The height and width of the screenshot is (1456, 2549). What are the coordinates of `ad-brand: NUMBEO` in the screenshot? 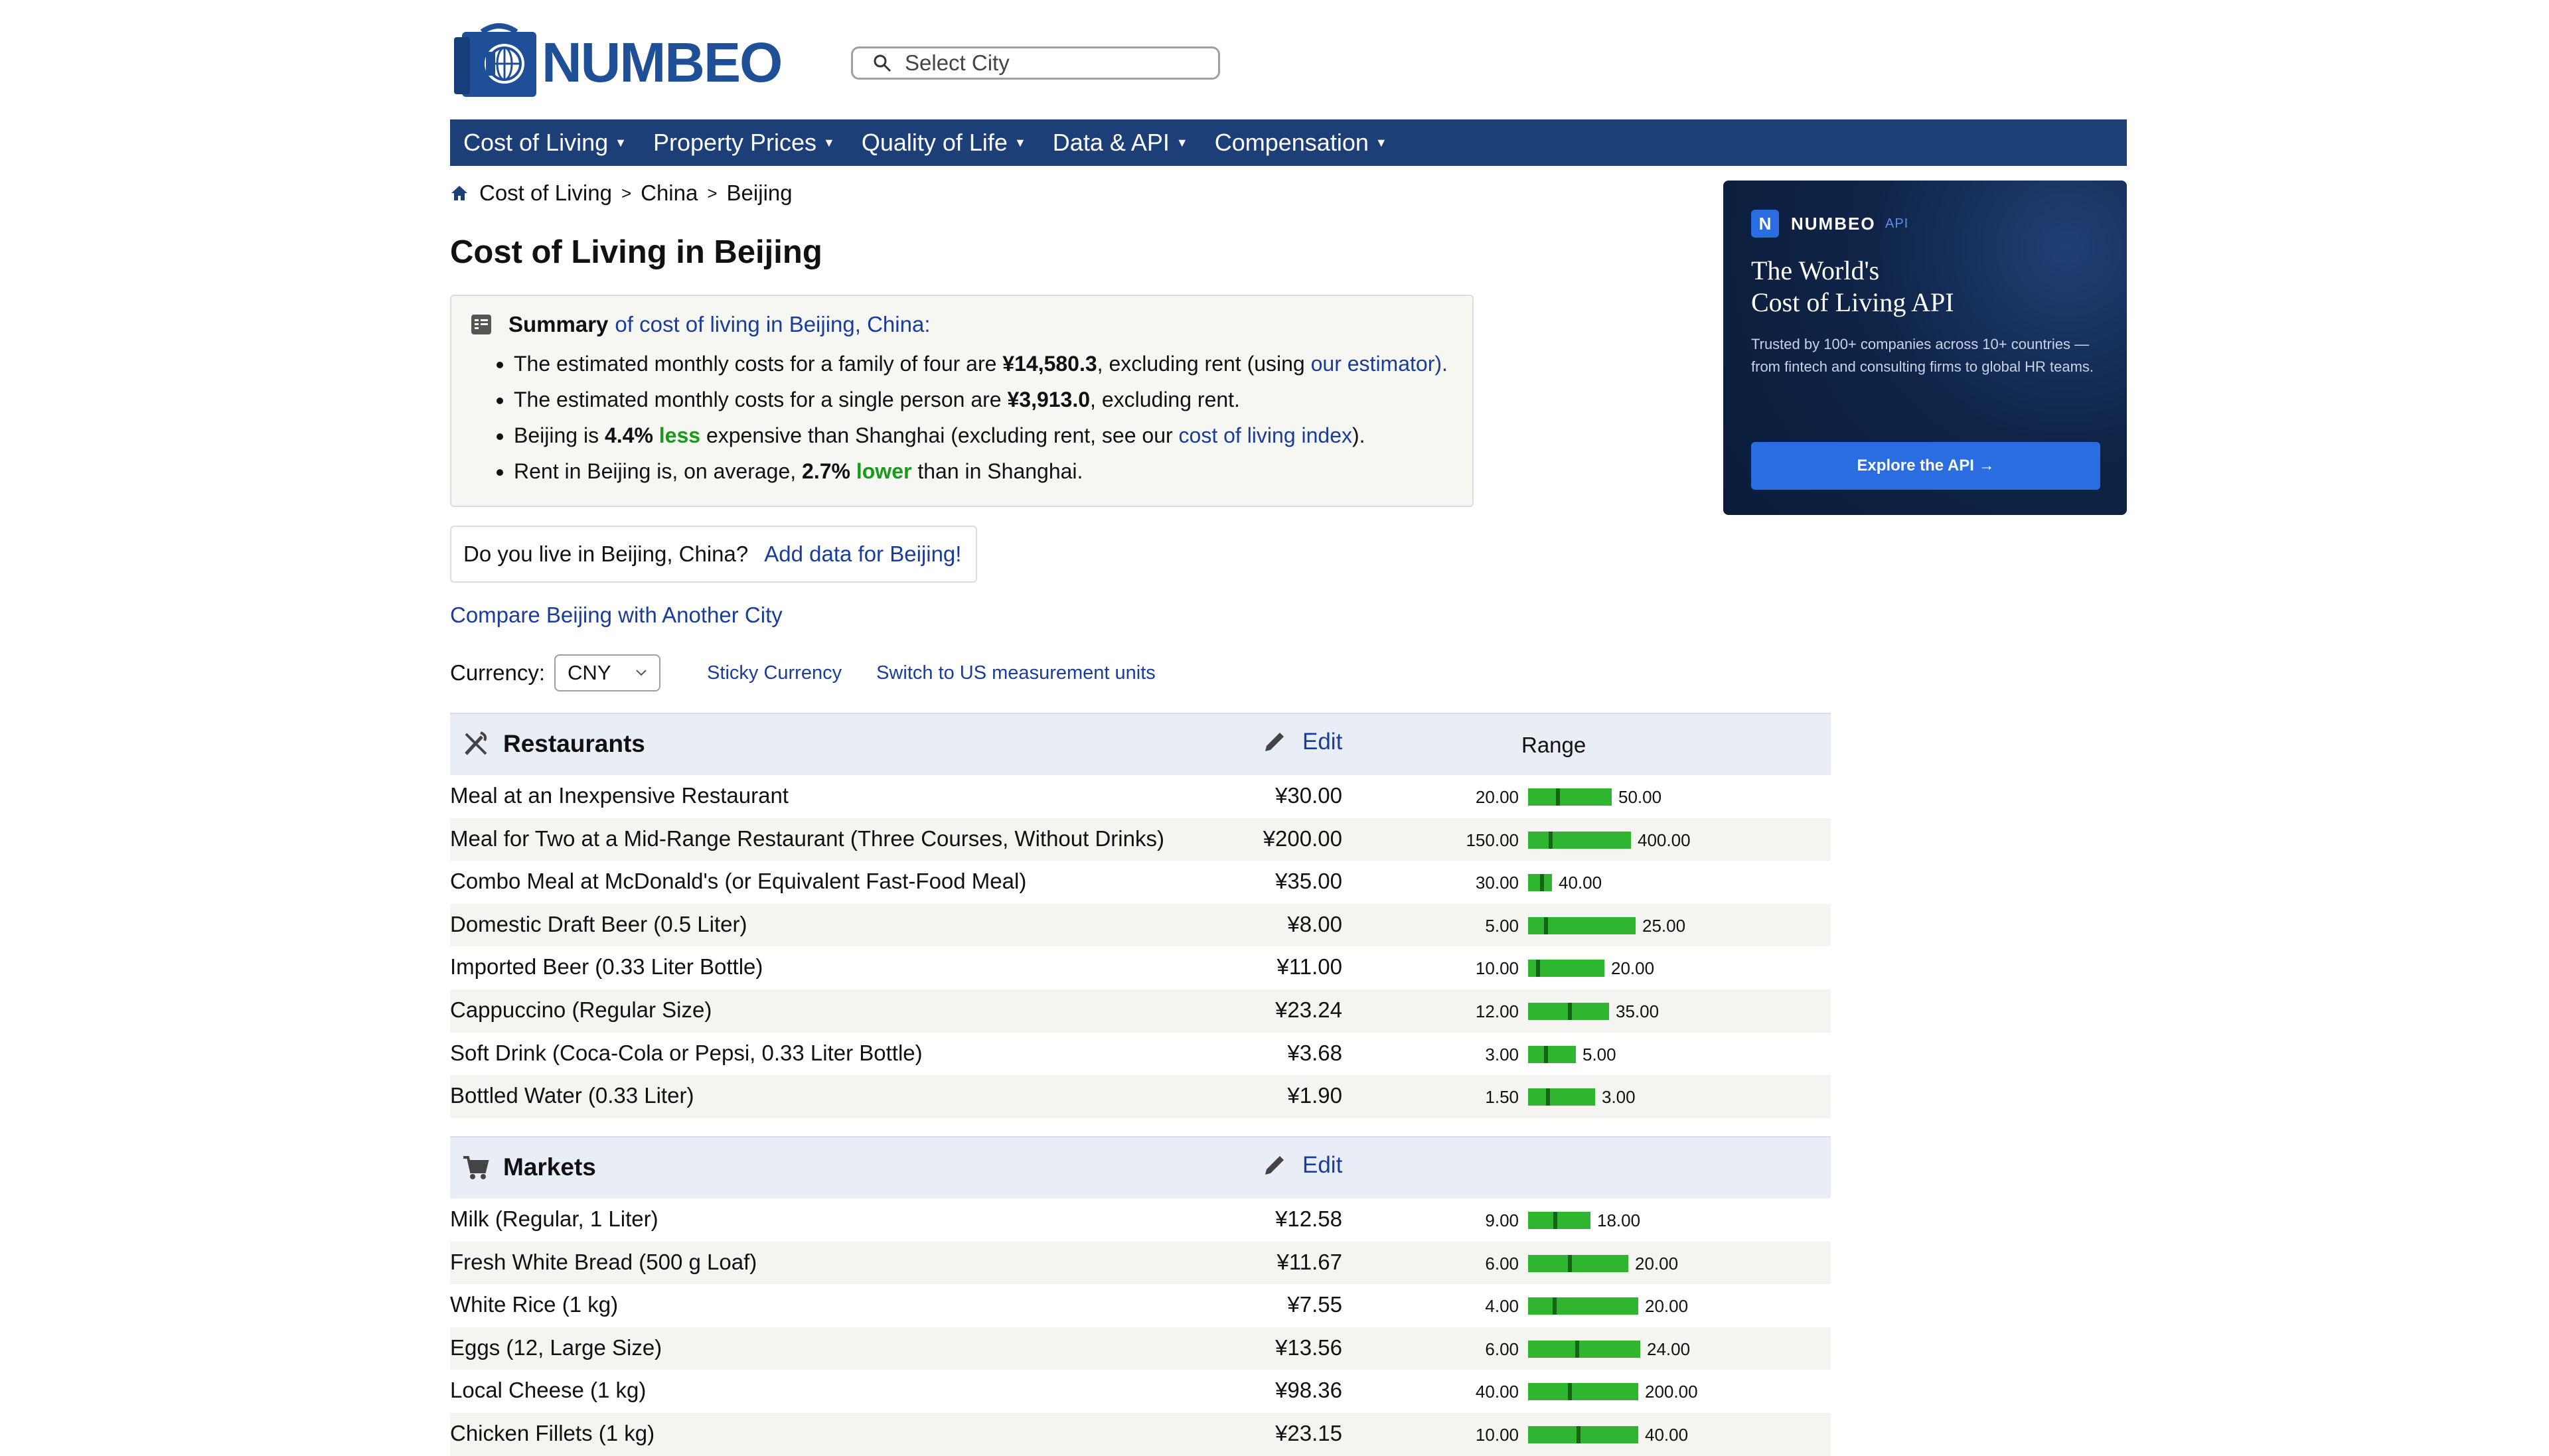 It's located at (1834, 224).